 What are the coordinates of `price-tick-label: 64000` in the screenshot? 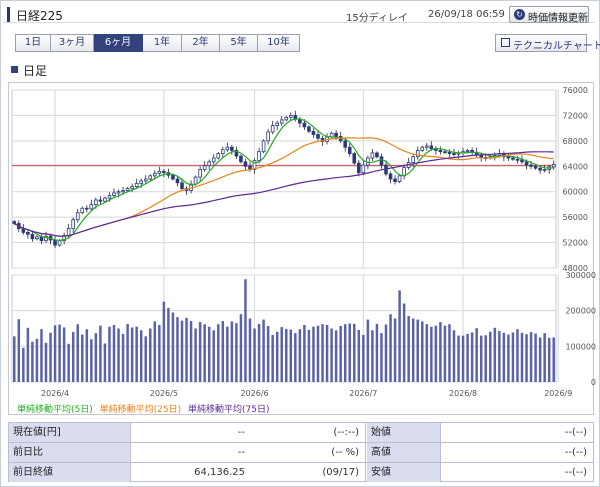 It's located at (575, 166).